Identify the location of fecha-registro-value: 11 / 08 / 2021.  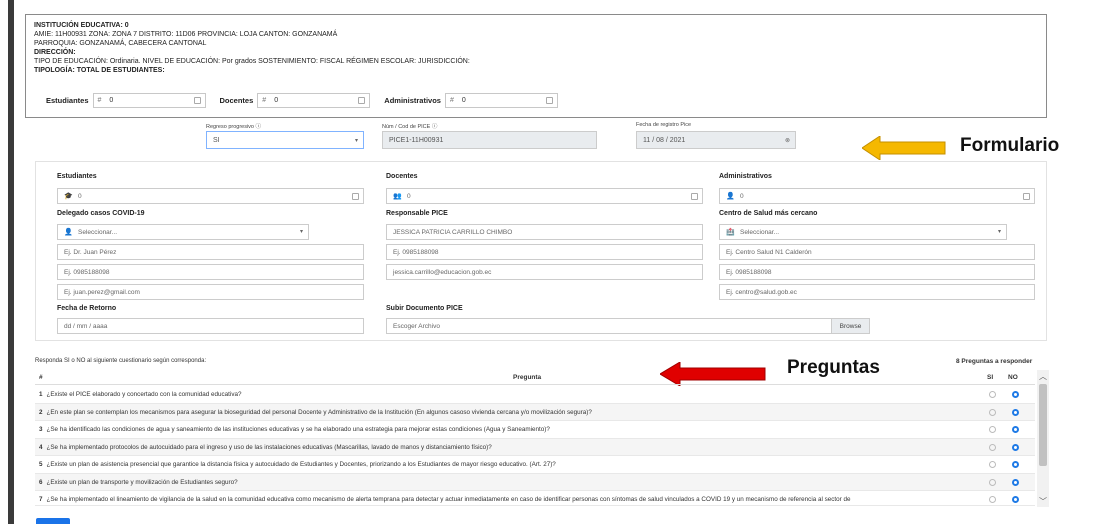
(664, 140).